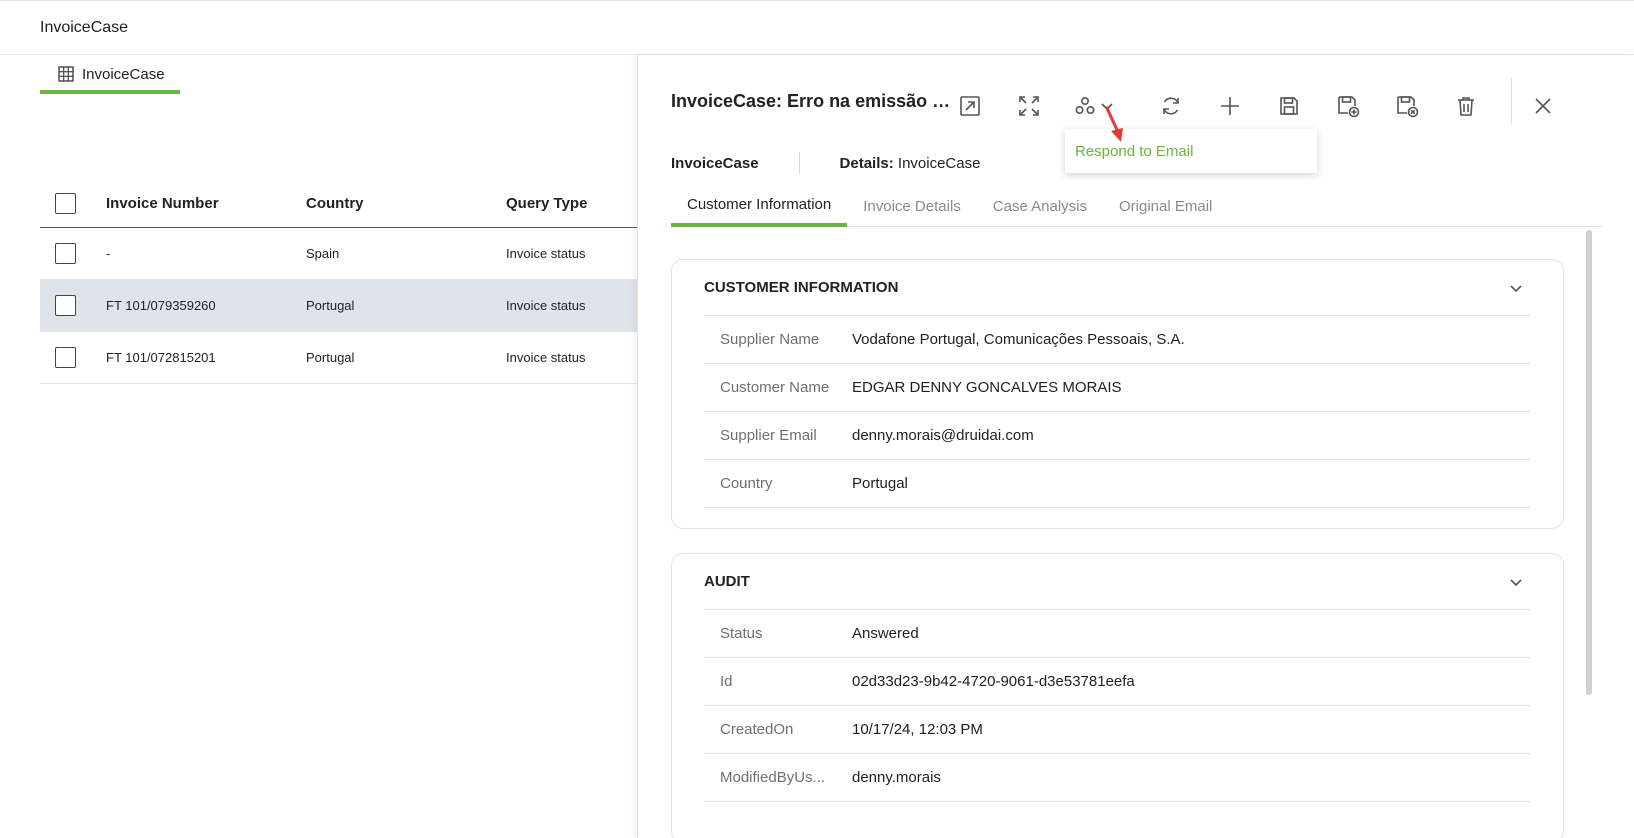 The height and width of the screenshot is (838, 1634). I want to click on close-icon, so click(1543, 106).